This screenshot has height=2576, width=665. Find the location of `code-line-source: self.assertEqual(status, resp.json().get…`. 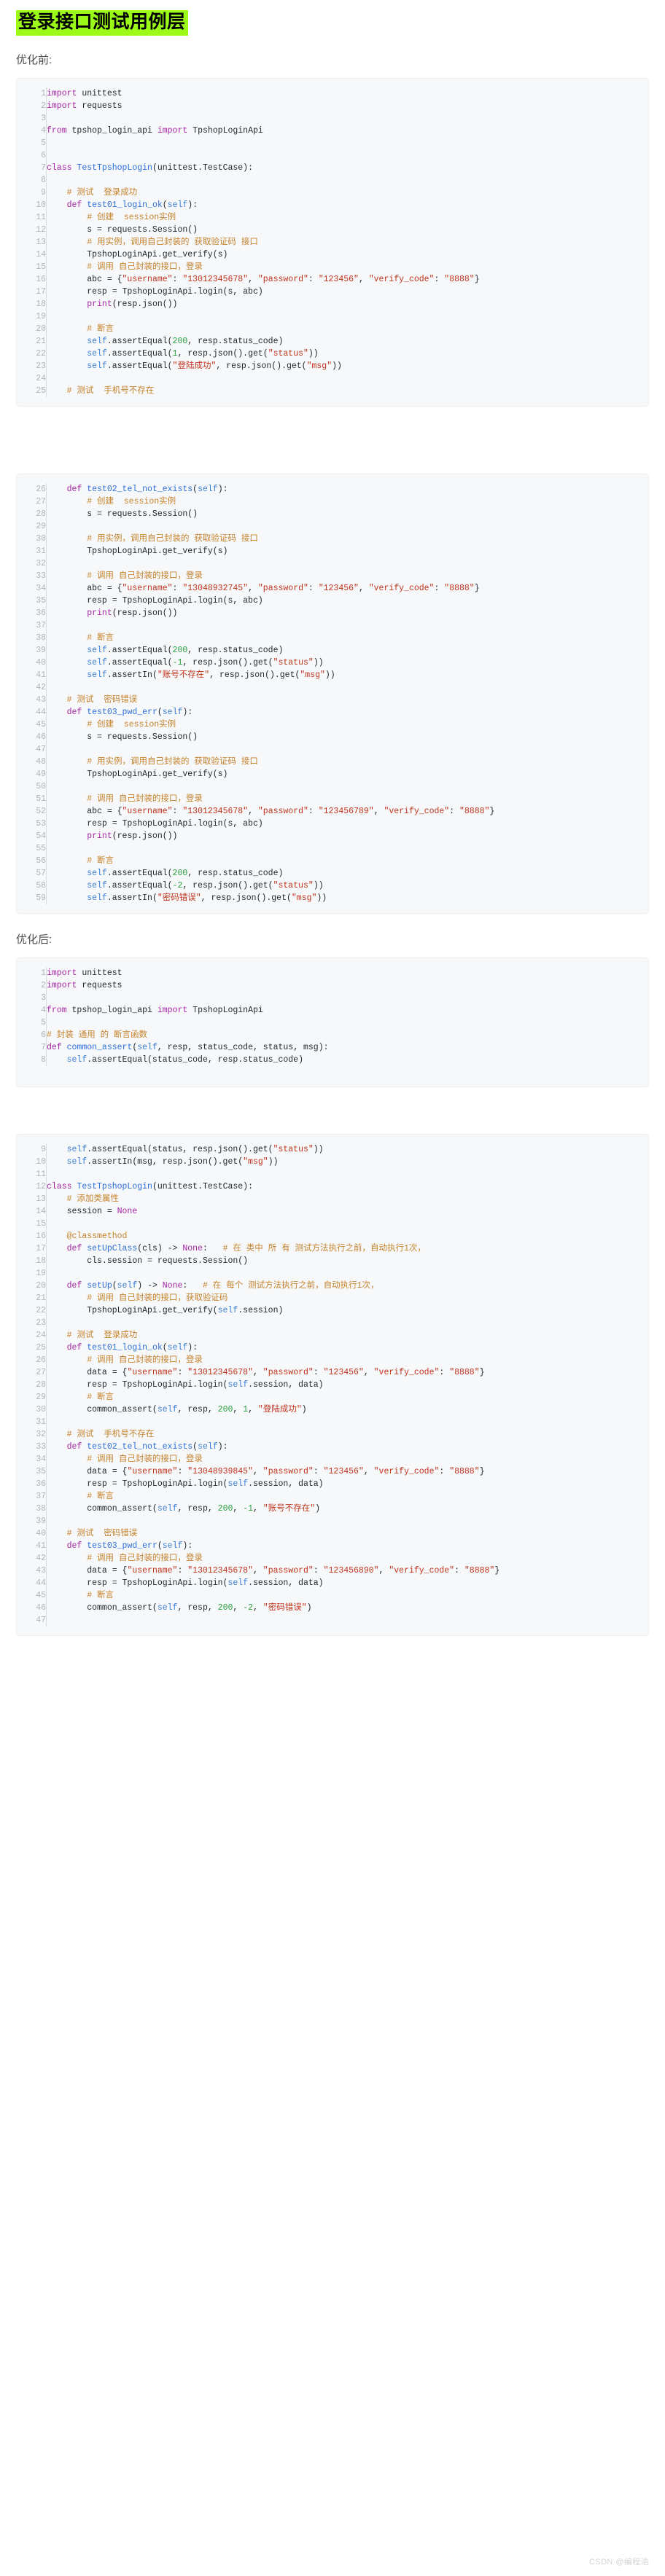

code-line-source: self.assertEqual(status, resp.json().get… is located at coordinates (348, 1149).